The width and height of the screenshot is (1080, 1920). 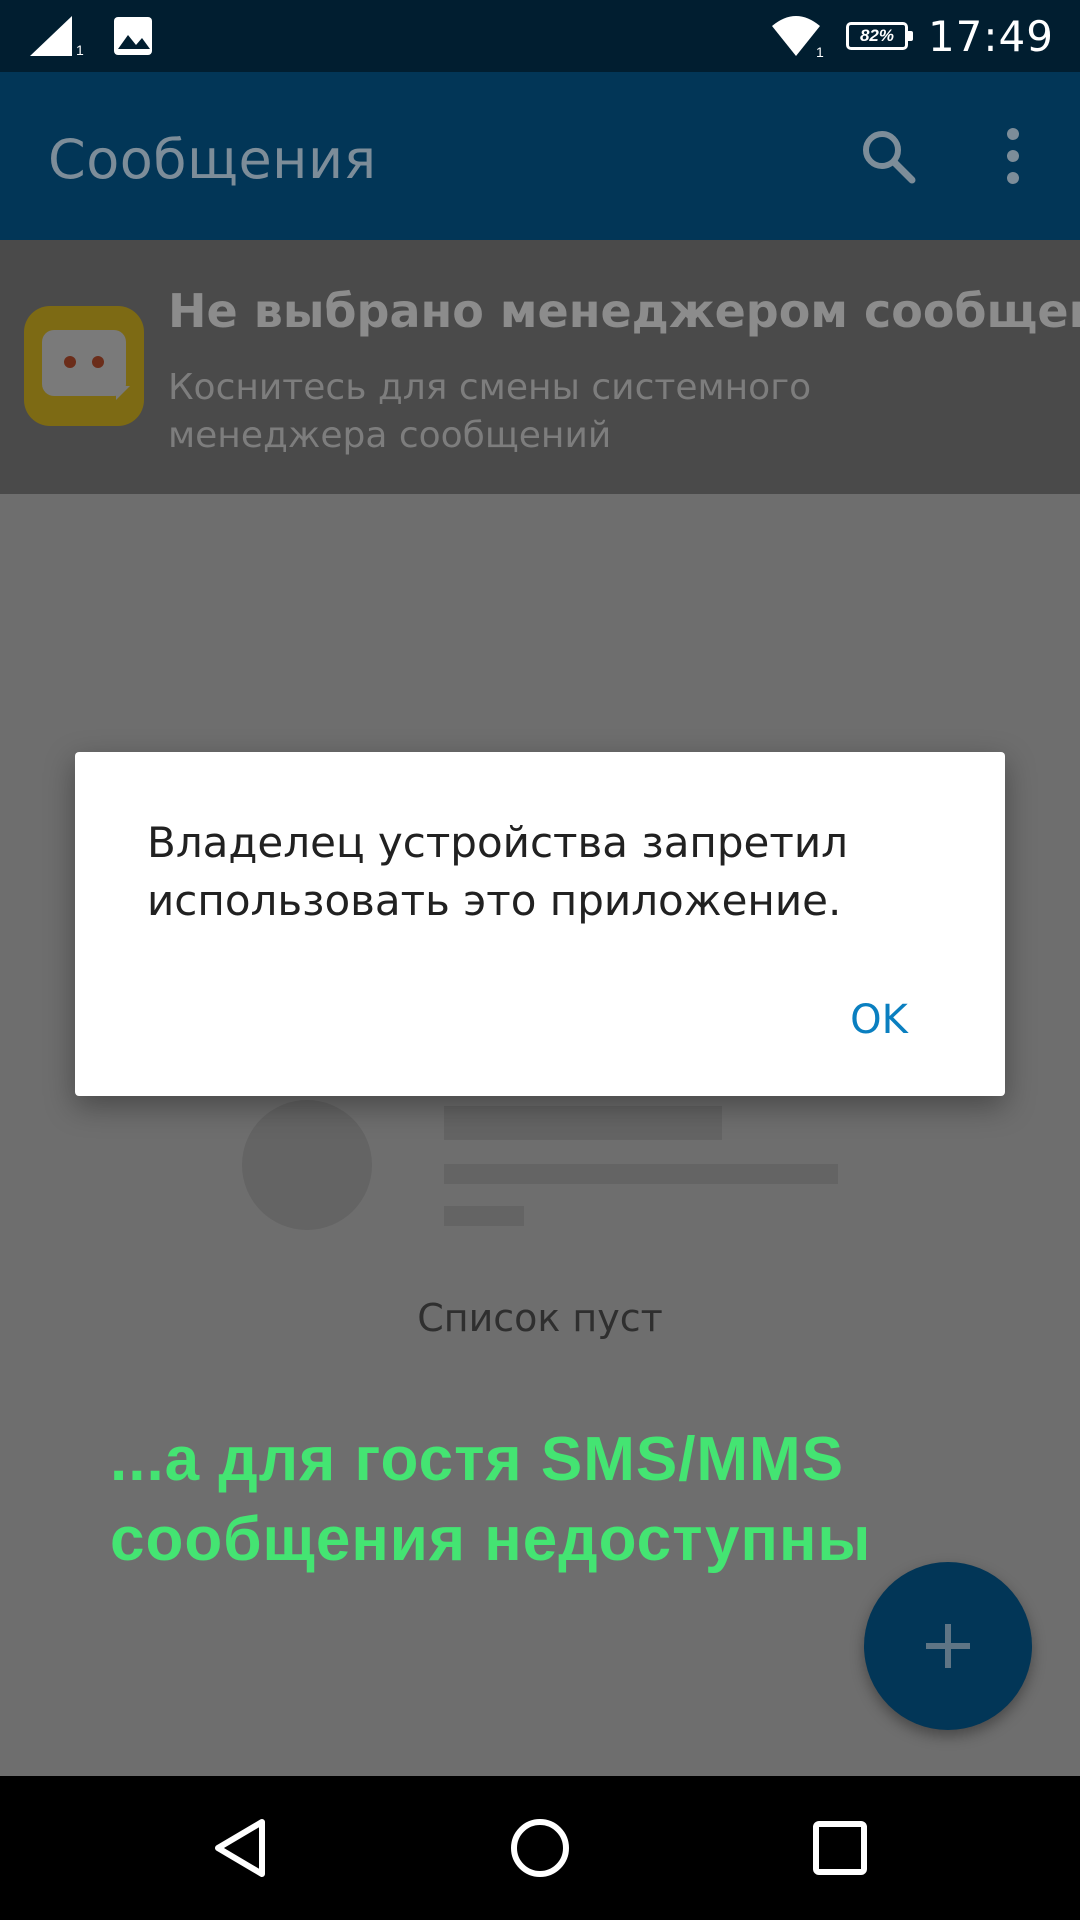 I want to click on back-icon, so click(x=240, y=1848).